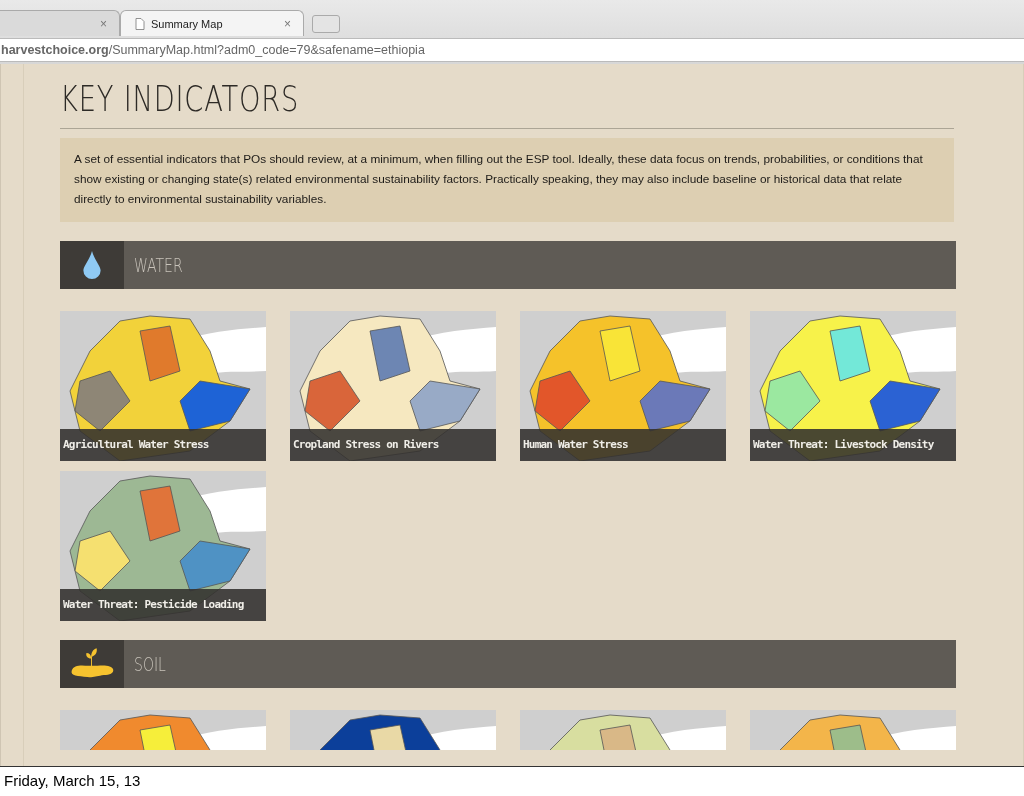  Describe the element at coordinates (92, 664) in the screenshot. I see `sprout-icon` at that location.